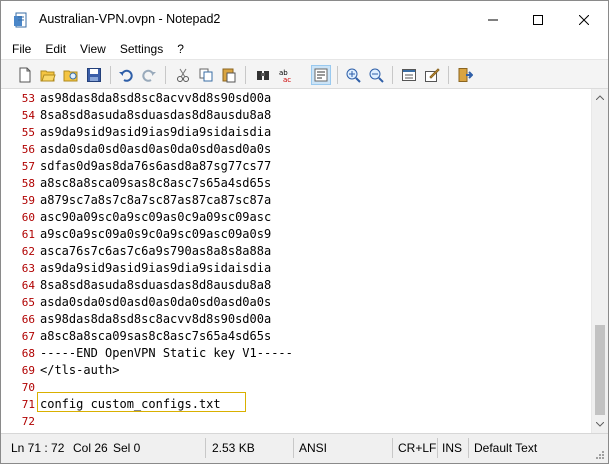 The image size is (609, 464). What do you see at coordinates (93, 49) in the screenshot?
I see `menu-view: View` at bounding box center [93, 49].